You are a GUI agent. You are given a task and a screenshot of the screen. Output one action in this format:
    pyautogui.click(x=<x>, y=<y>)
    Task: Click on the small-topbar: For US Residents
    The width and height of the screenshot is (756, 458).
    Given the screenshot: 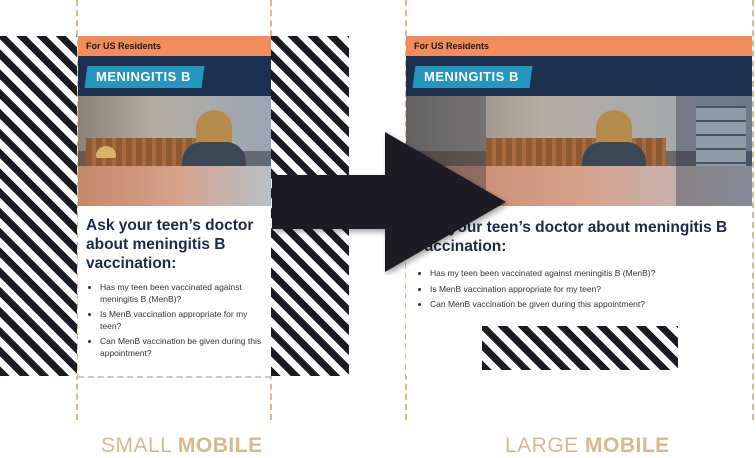 What is the action you would take?
    pyautogui.click(x=174, y=46)
    